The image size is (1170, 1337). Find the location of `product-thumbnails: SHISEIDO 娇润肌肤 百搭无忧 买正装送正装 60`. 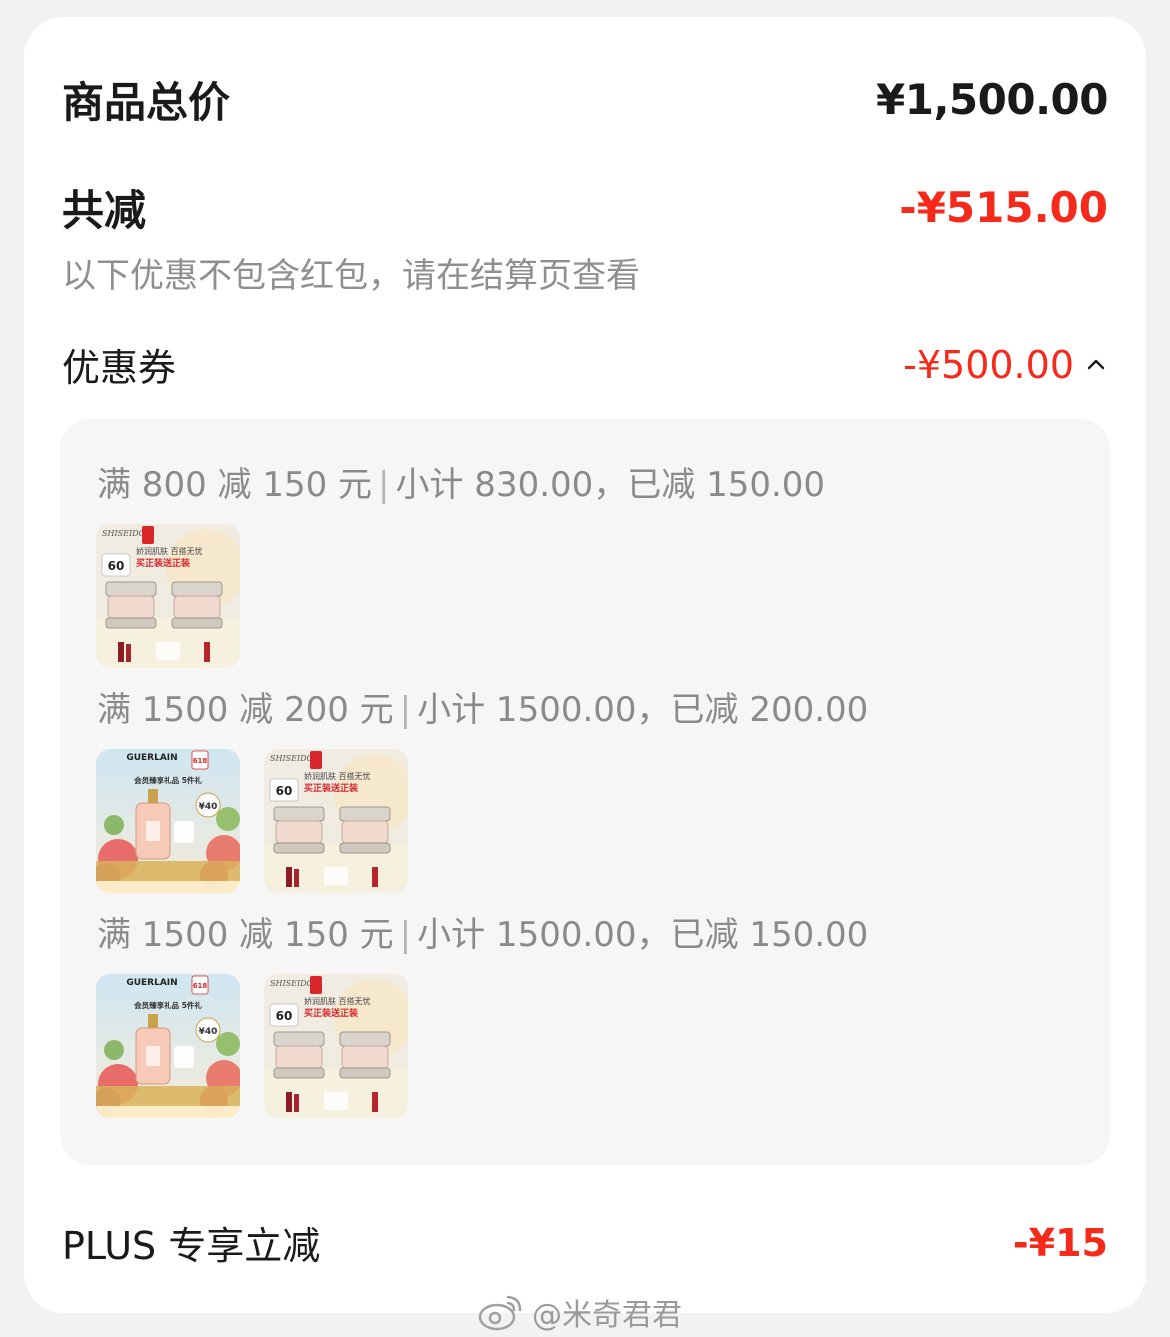

product-thumbnails: SHISEIDO 娇润肌肤 百搭无忧 买正装送正装 60 is located at coordinates (168, 596).